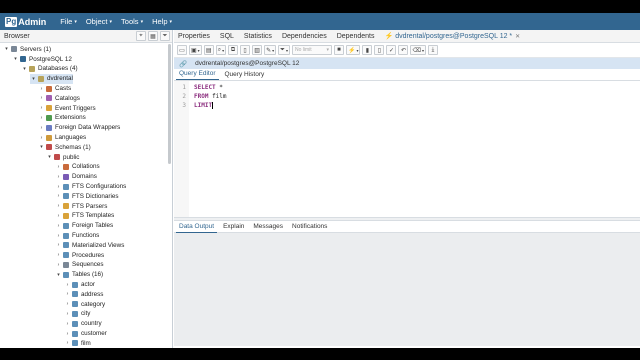 The height and width of the screenshot is (360, 640). Describe the element at coordinates (91, 187) in the screenshot. I see `tree-node-fts-configurations: › FTS Configurations` at that location.